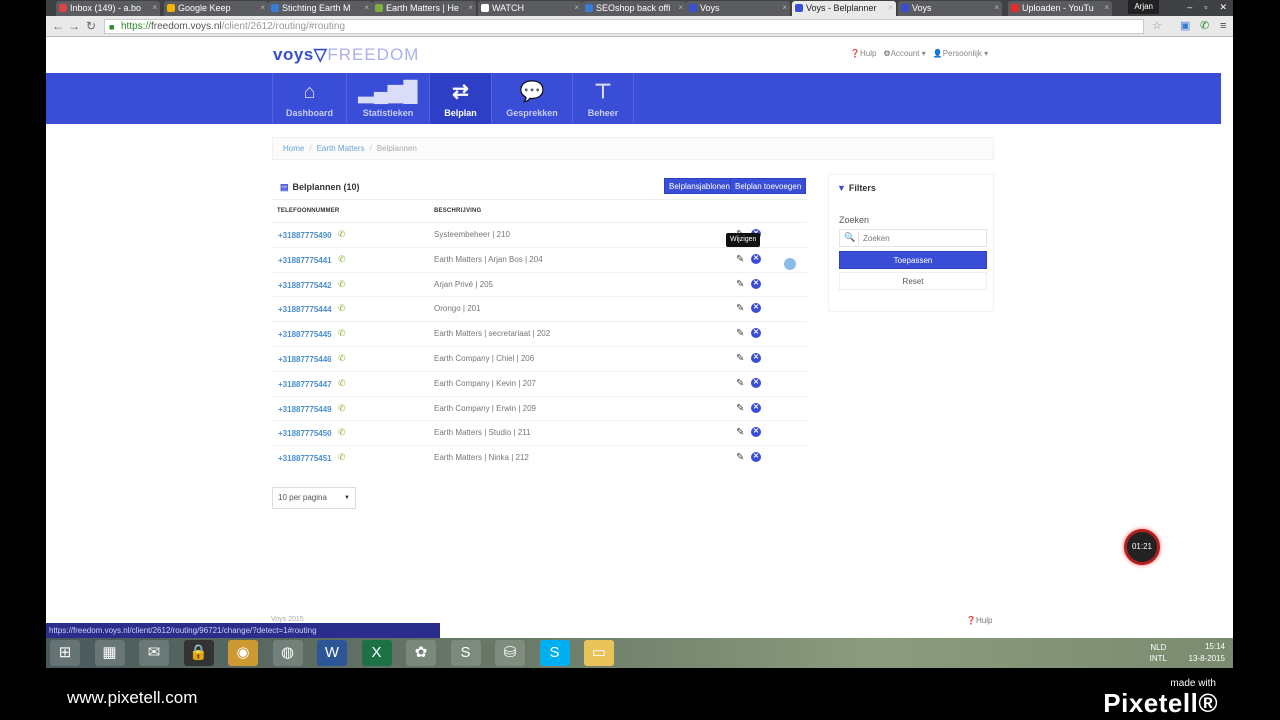 The height and width of the screenshot is (720, 1280). What do you see at coordinates (305, 433) in the screenshot?
I see `phone-number-link: +31887775450` at bounding box center [305, 433].